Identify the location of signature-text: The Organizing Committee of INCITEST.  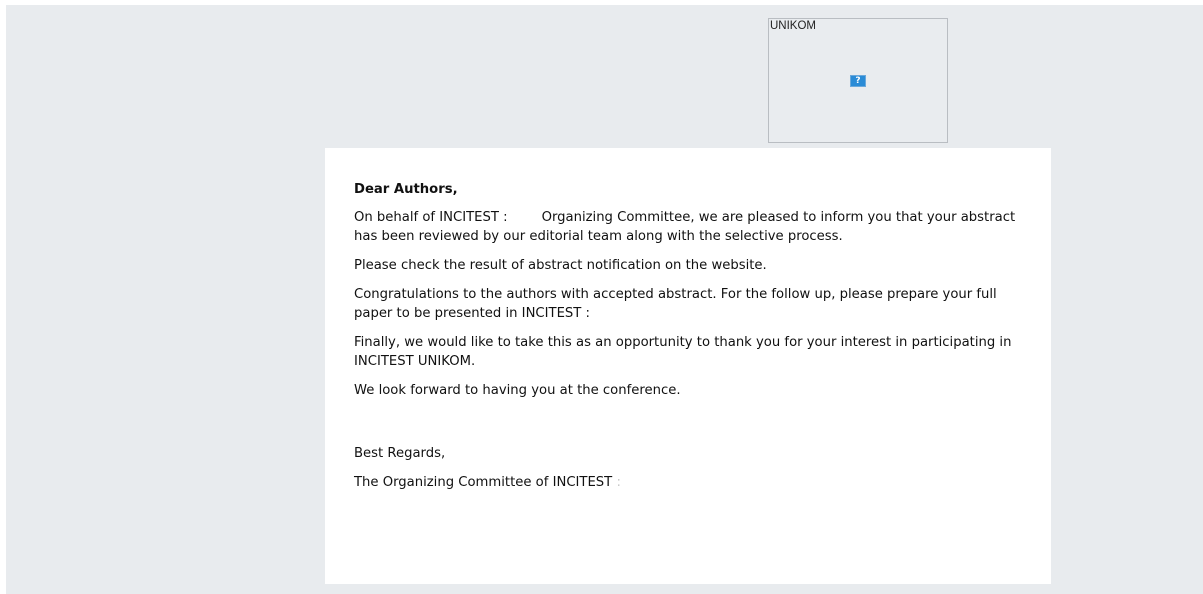
(483, 482).